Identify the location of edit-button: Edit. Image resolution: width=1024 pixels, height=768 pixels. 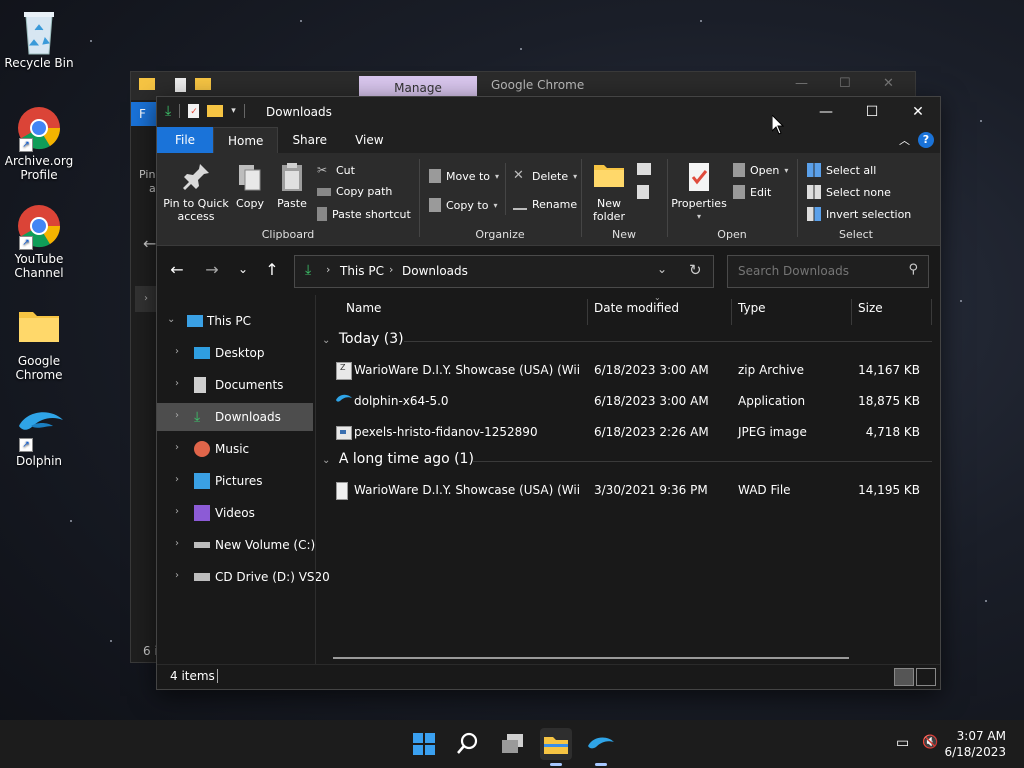
(752, 192).